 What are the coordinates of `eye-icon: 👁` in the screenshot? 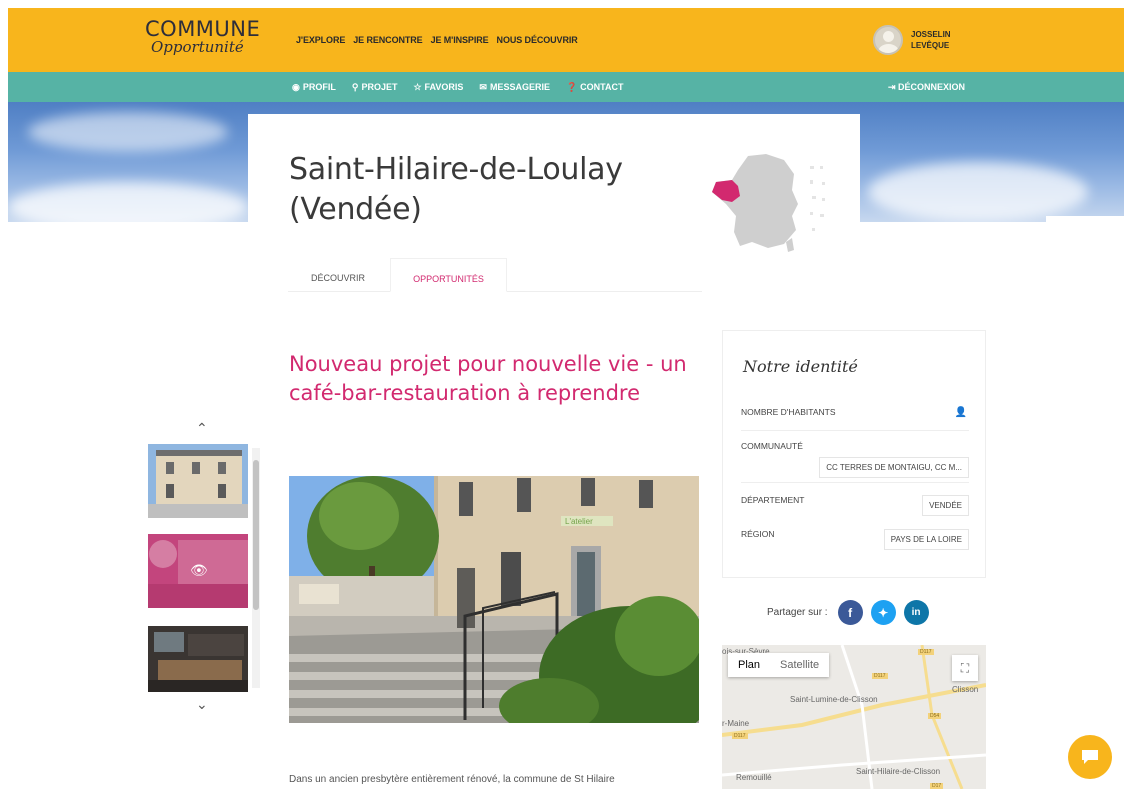 It's located at (199, 570).